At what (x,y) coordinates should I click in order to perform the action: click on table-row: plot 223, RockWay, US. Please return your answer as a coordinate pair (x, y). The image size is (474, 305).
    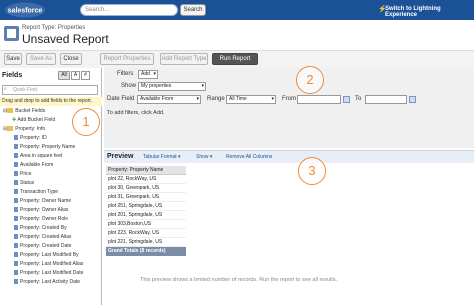
    Looking at the image, I should click on (146, 233).